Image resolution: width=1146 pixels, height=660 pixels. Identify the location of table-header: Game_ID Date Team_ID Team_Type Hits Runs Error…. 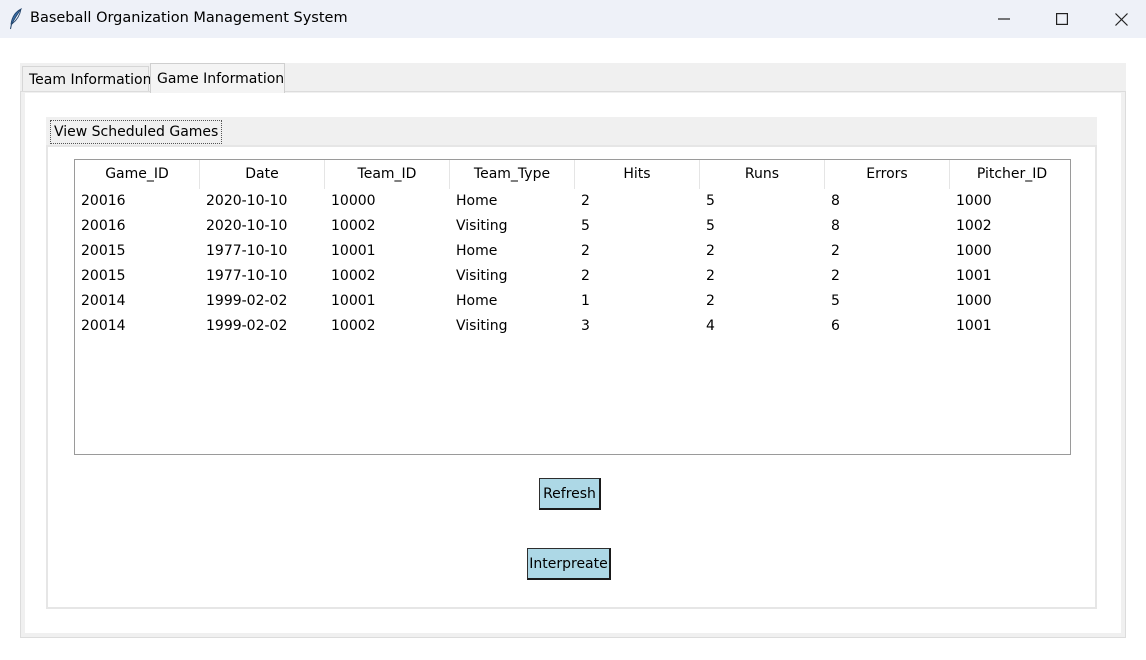
(572, 174).